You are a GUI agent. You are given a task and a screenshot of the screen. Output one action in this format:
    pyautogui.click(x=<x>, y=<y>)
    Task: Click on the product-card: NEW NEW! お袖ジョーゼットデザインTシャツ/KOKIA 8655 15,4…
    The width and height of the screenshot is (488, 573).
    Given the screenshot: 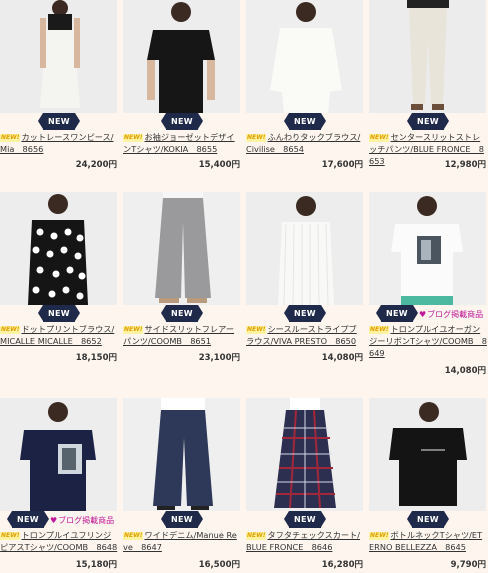 What is the action you would take?
    pyautogui.click(x=183, y=95)
    